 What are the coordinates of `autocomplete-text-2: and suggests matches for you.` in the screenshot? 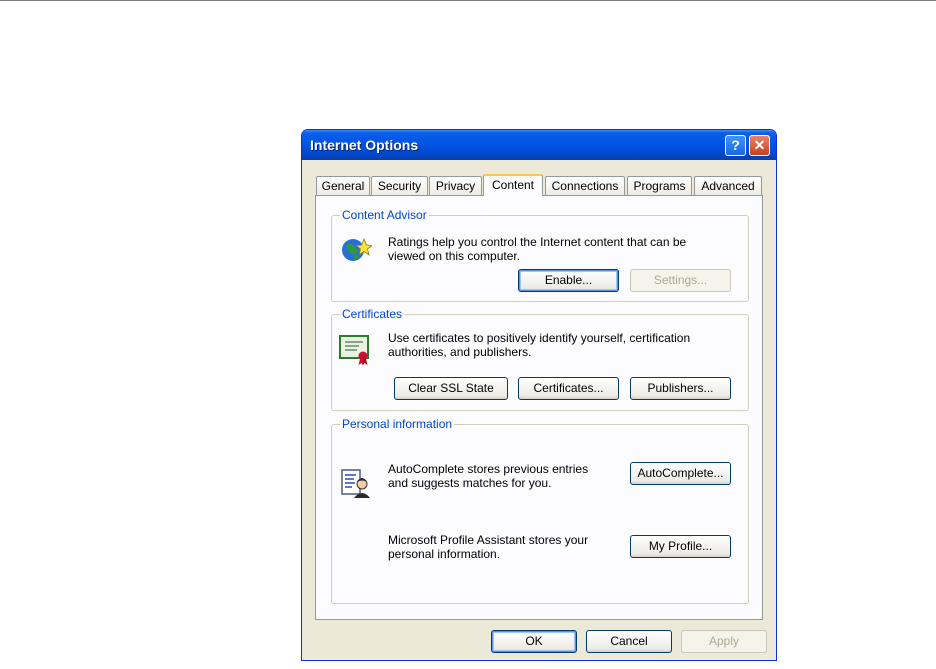 It's located at (470, 483).